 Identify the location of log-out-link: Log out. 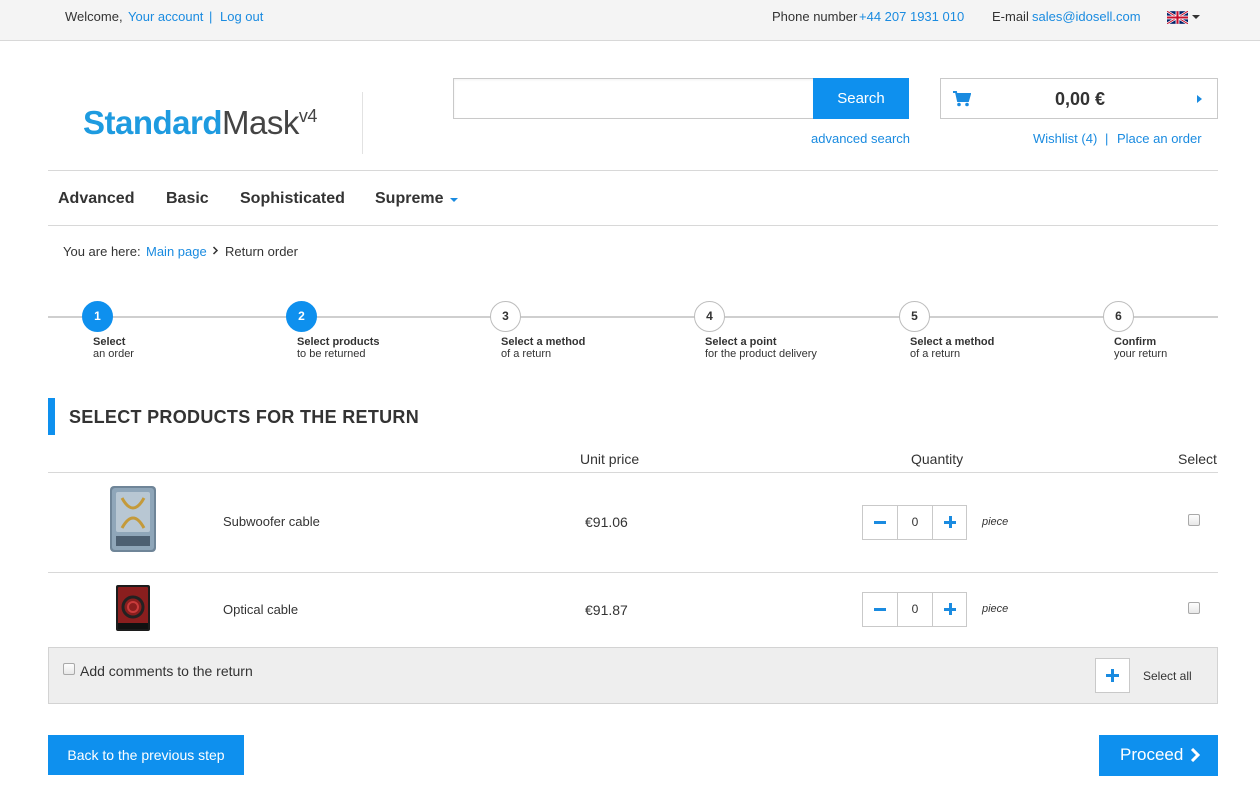
(241, 16).